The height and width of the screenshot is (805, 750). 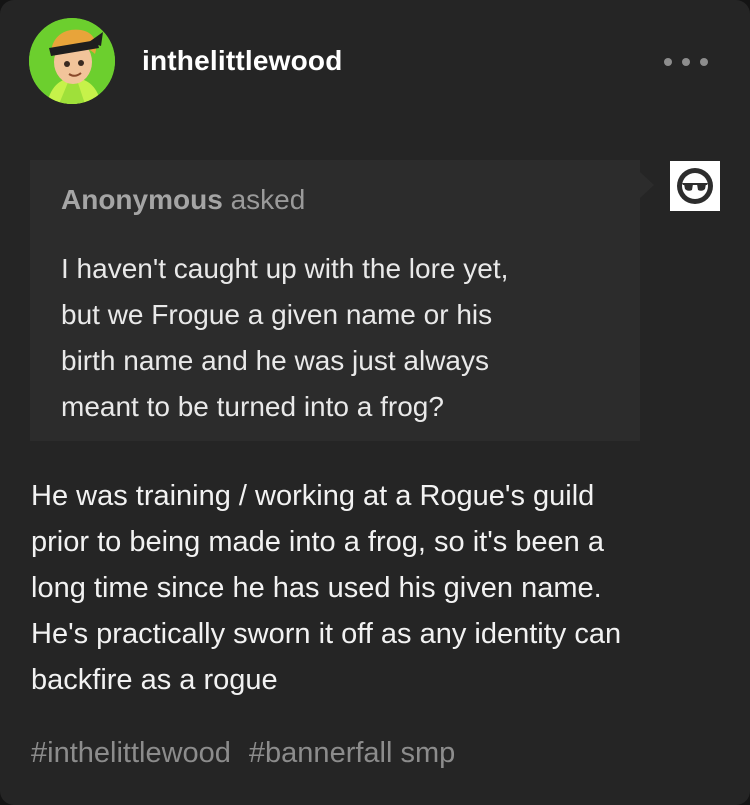 I want to click on asker-name: Anonymous, so click(x=142, y=199).